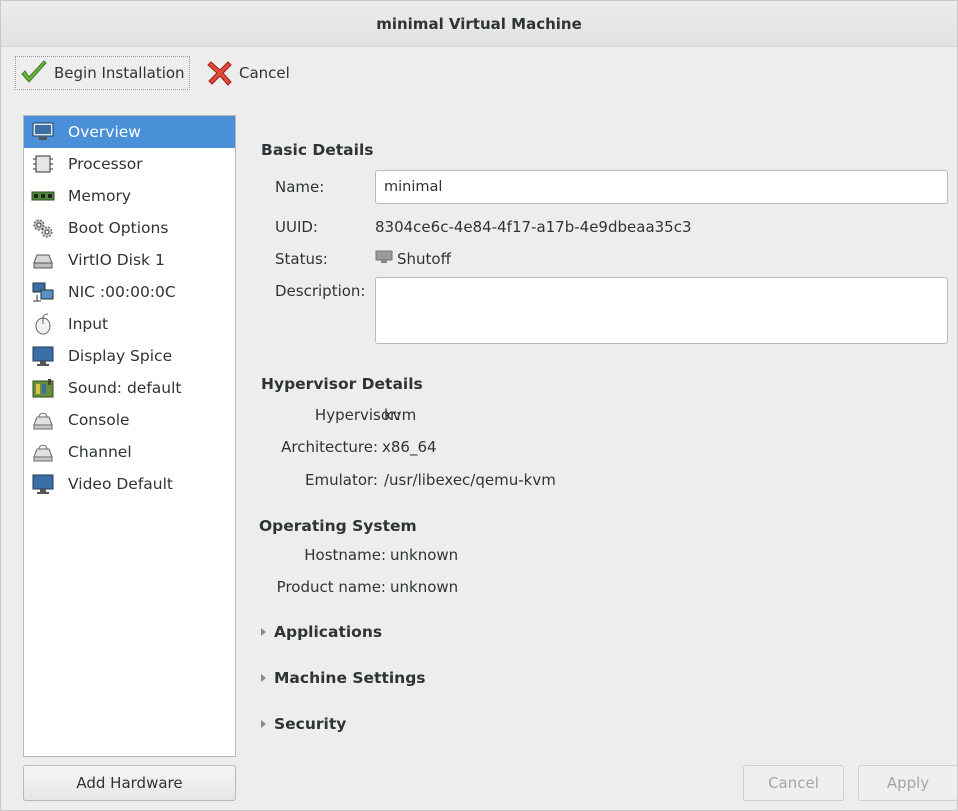 This screenshot has height=811, width=958. What do you see at coordinates (43, 164) in the screenshot?
I see `chip-icon` at bounding box center [43, 164].